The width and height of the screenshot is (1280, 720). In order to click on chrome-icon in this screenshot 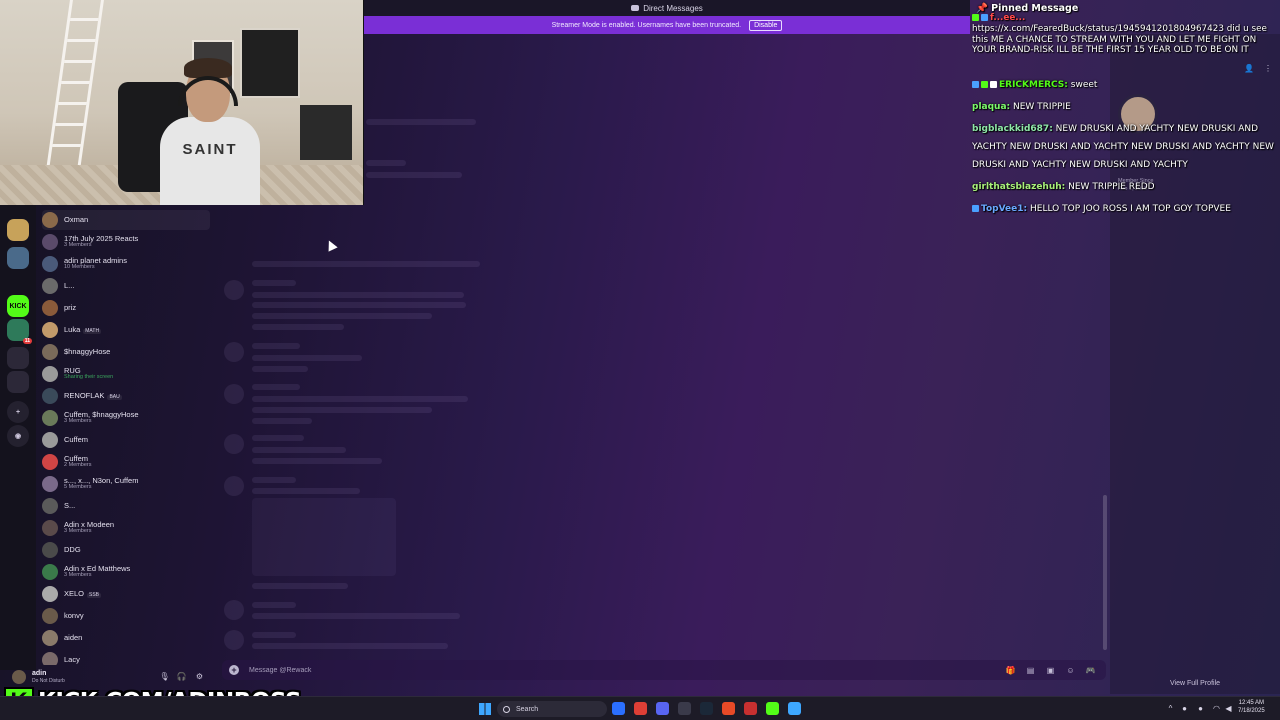, I will do `click(640, 708)`.